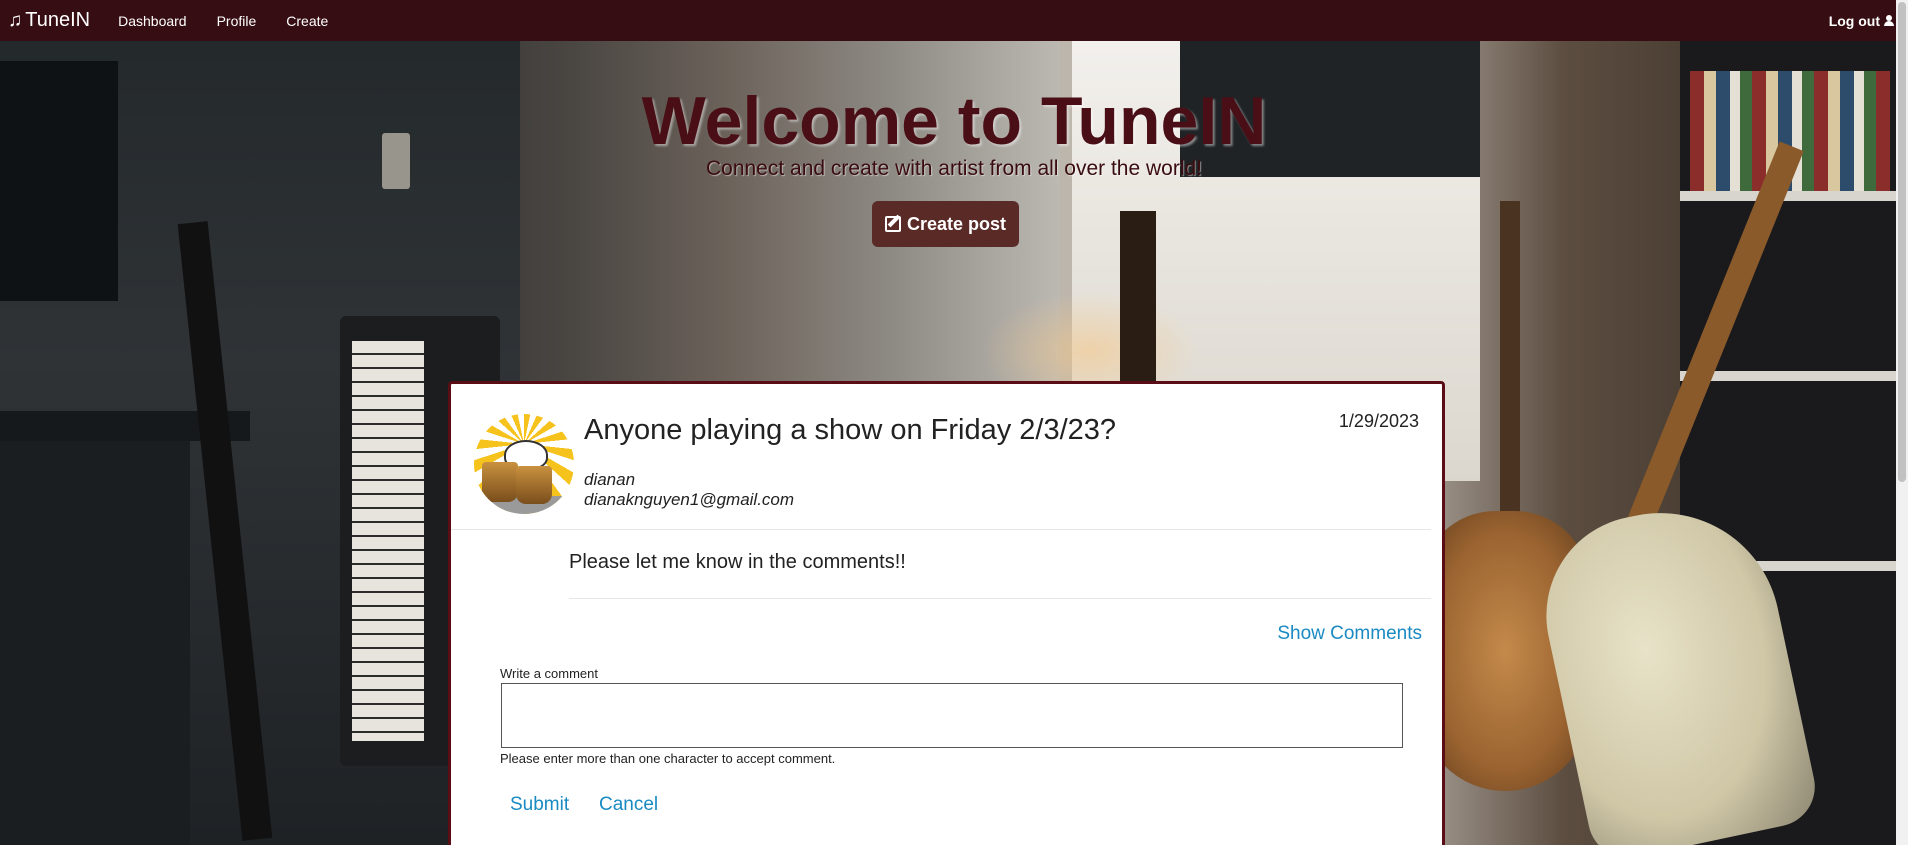 Image resolution: width=1908 pixels, height=845 pixels. I want to click on brand-link: ♫ TuneIN, so click(49, 20).